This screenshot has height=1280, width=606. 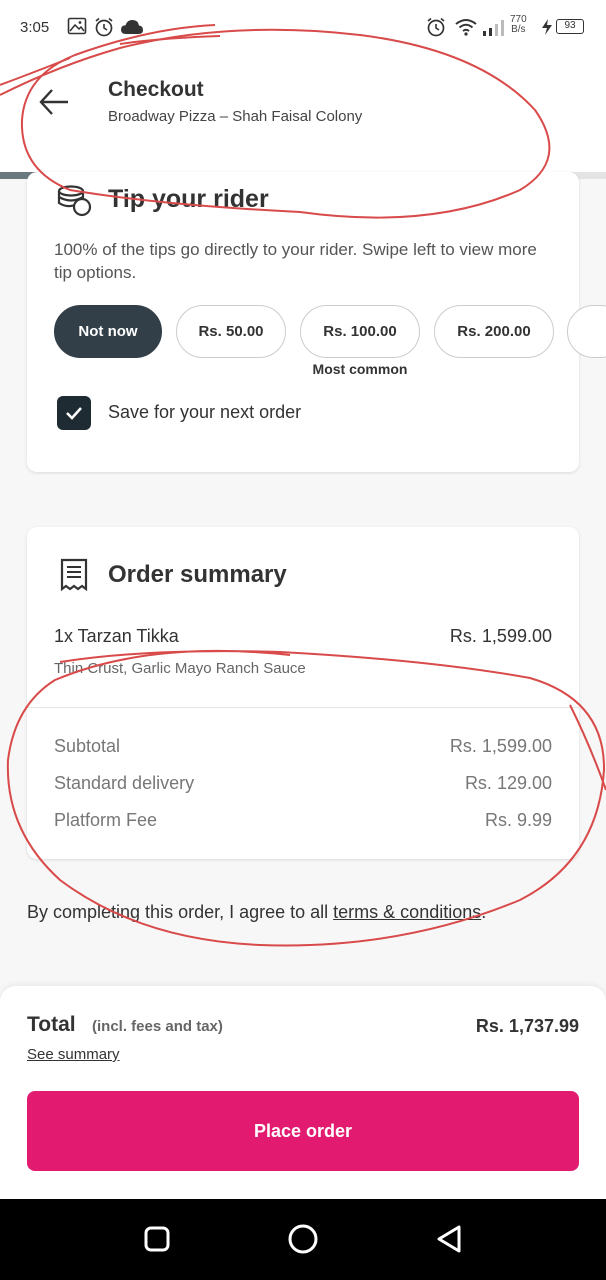 What do you see at coordinates (450, 1239) in the screenshot?
I see `back-nav-icon` at bounding box center [450, 1239].